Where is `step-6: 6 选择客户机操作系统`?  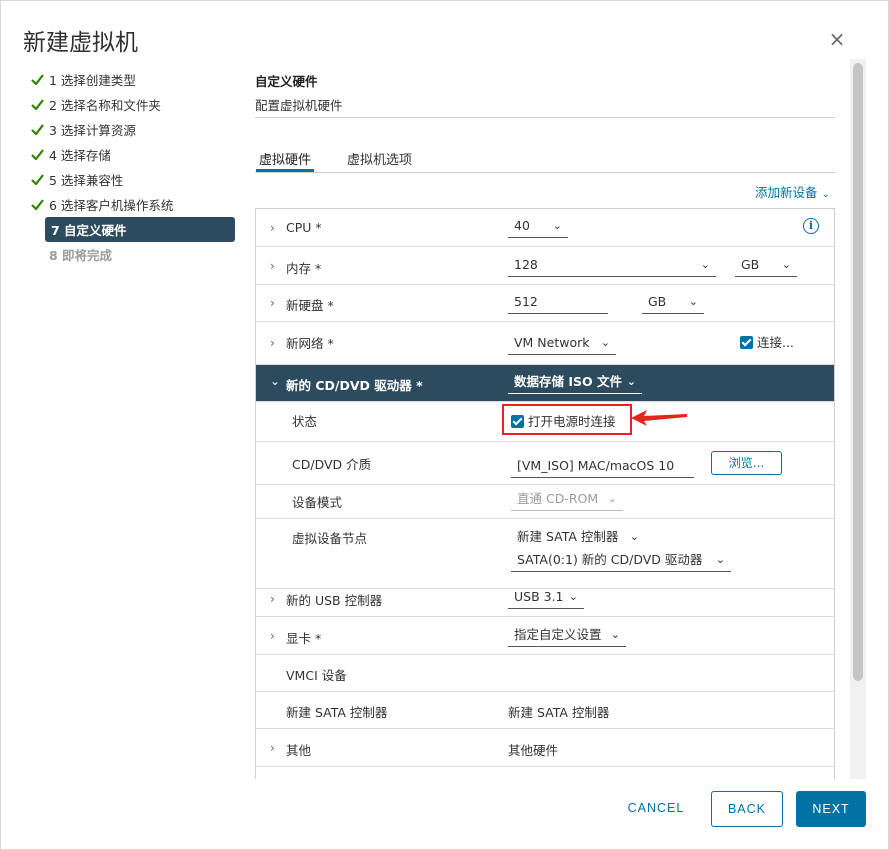 step-6: 6 选择客户机操作系统 is located at coordinates (132, 204).